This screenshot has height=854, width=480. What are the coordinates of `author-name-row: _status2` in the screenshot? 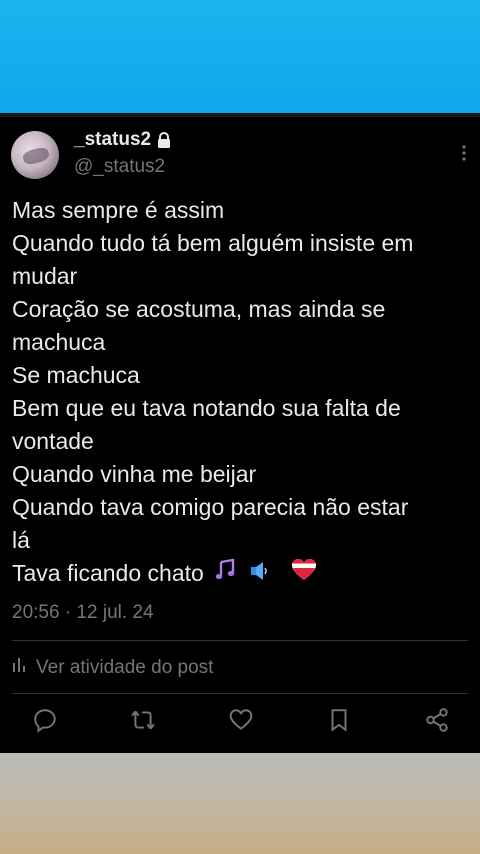 It's located at (122, 140).